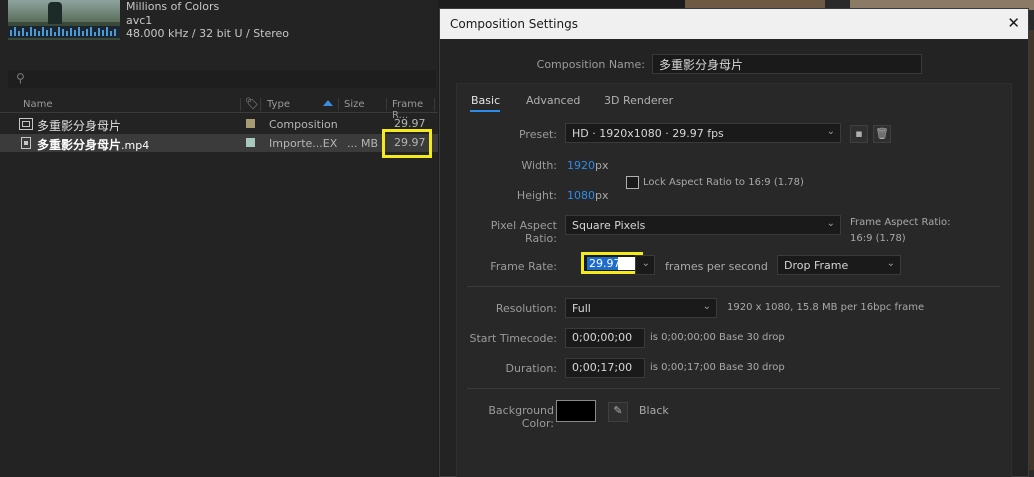 The image size is (1034, 477). Describe the element at coordinates (219, 143) in the screenshot. I see `project-item-footage: 多重影分身母片.mp4 Importe...EX ... MB 29.97` at that location.